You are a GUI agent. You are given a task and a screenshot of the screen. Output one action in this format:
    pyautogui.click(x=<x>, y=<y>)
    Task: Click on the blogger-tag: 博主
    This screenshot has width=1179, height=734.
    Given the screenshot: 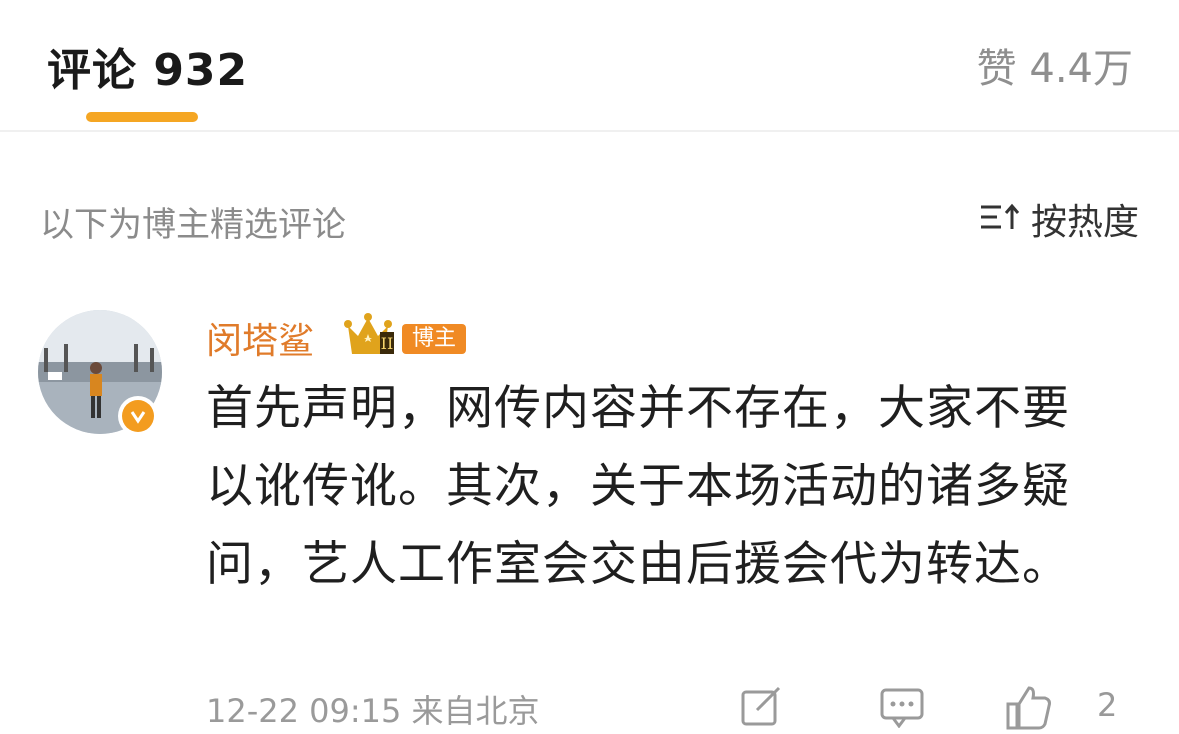 What is the action you would take?
    pyautogui.click(x=434, y=339)
    